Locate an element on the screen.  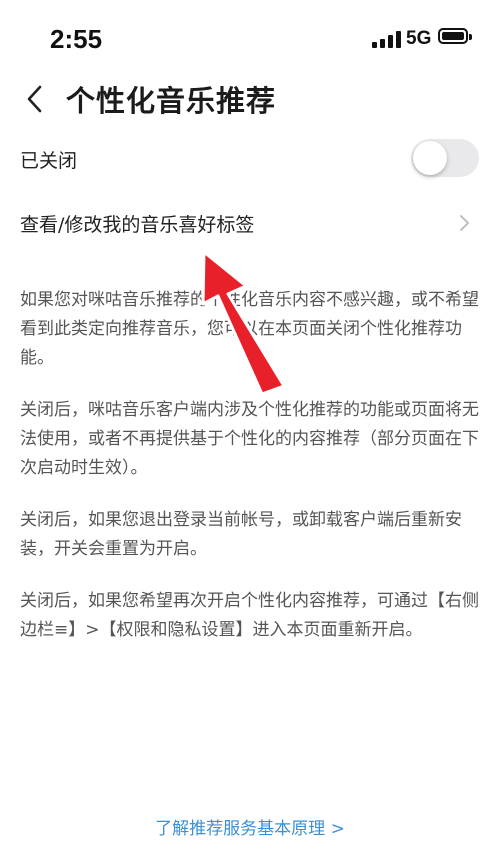
back-icon is located at coordinates (36, 99).